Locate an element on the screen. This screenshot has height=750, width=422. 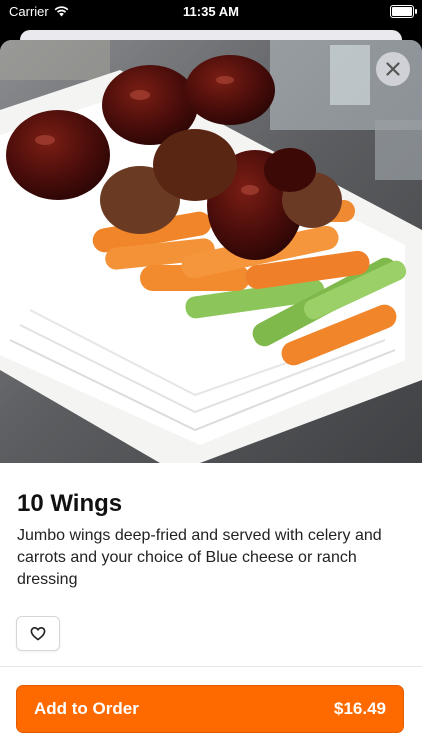
item-price: $16.49 is located at coordinates (360, 708).